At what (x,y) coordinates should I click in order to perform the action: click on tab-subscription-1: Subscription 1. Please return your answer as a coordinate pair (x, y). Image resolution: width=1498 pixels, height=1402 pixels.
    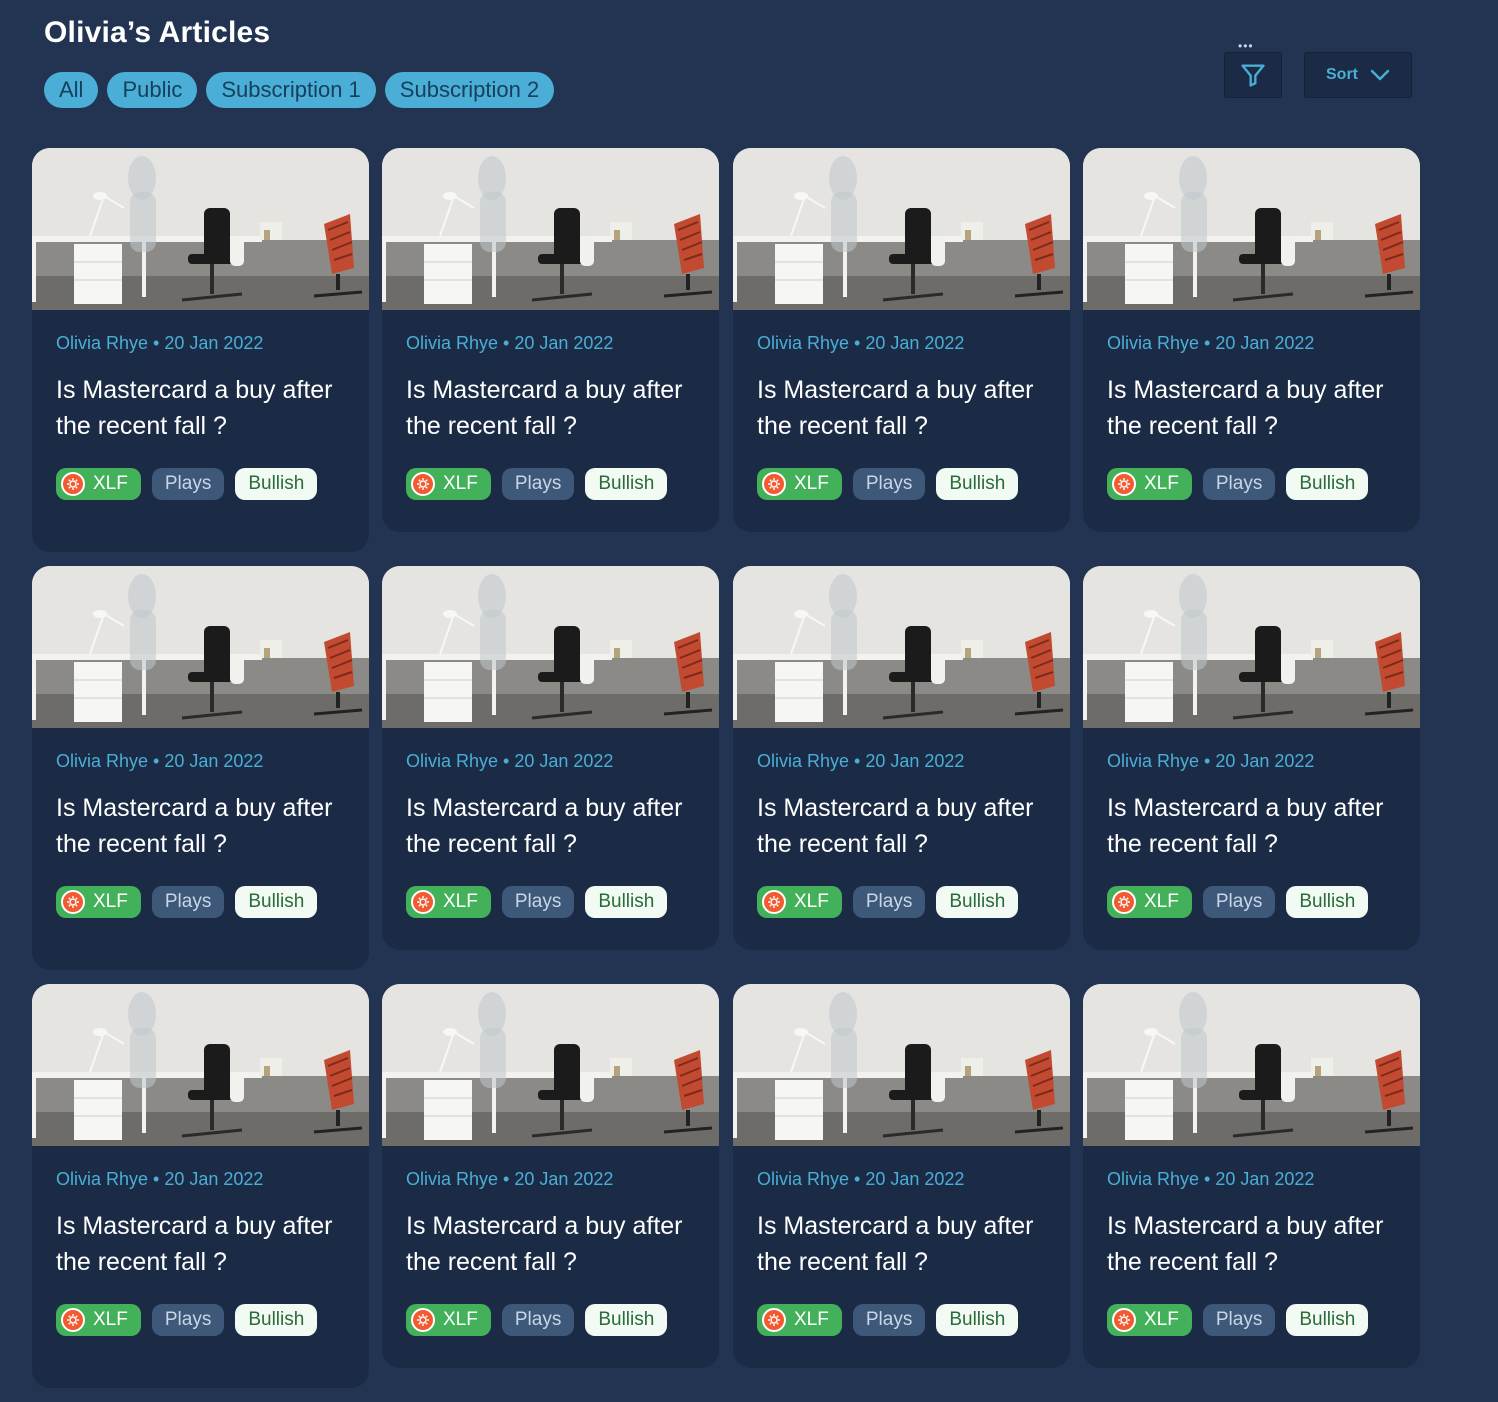
    Looking at the image, I should click on (291, 90).